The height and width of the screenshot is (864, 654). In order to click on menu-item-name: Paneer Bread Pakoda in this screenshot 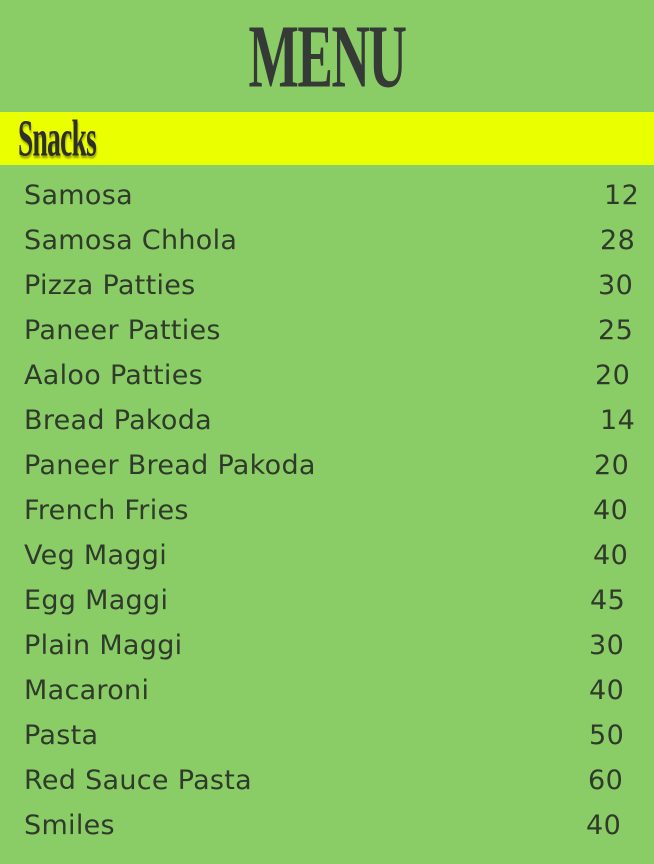, I will do `click(170, 465)`.